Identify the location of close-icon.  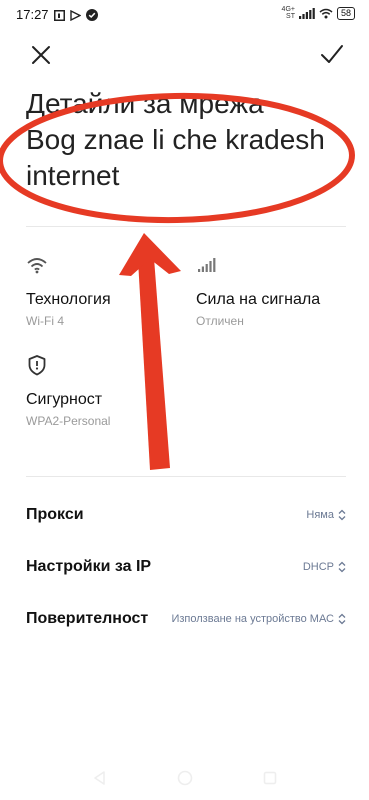
(41, 55).